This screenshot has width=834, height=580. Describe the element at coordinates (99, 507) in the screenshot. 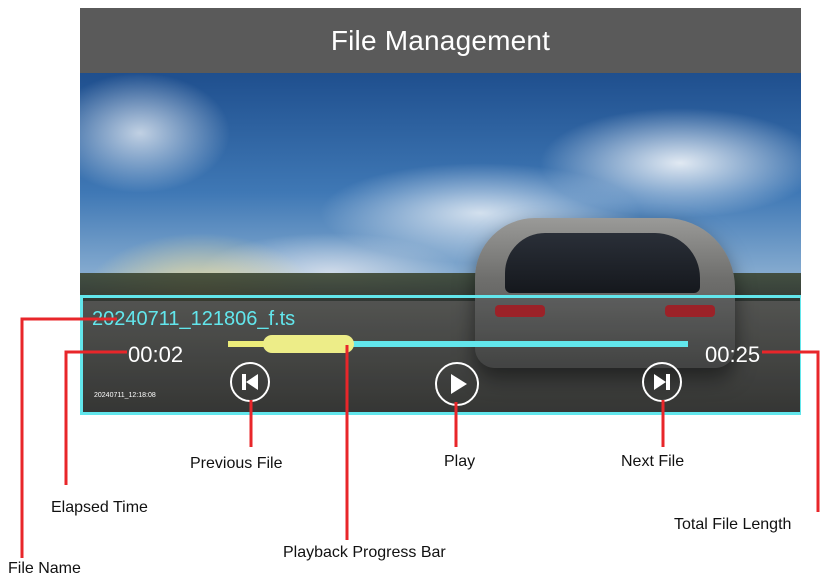

I see `callout-elapsed-time: Elapsed Time` at that location.